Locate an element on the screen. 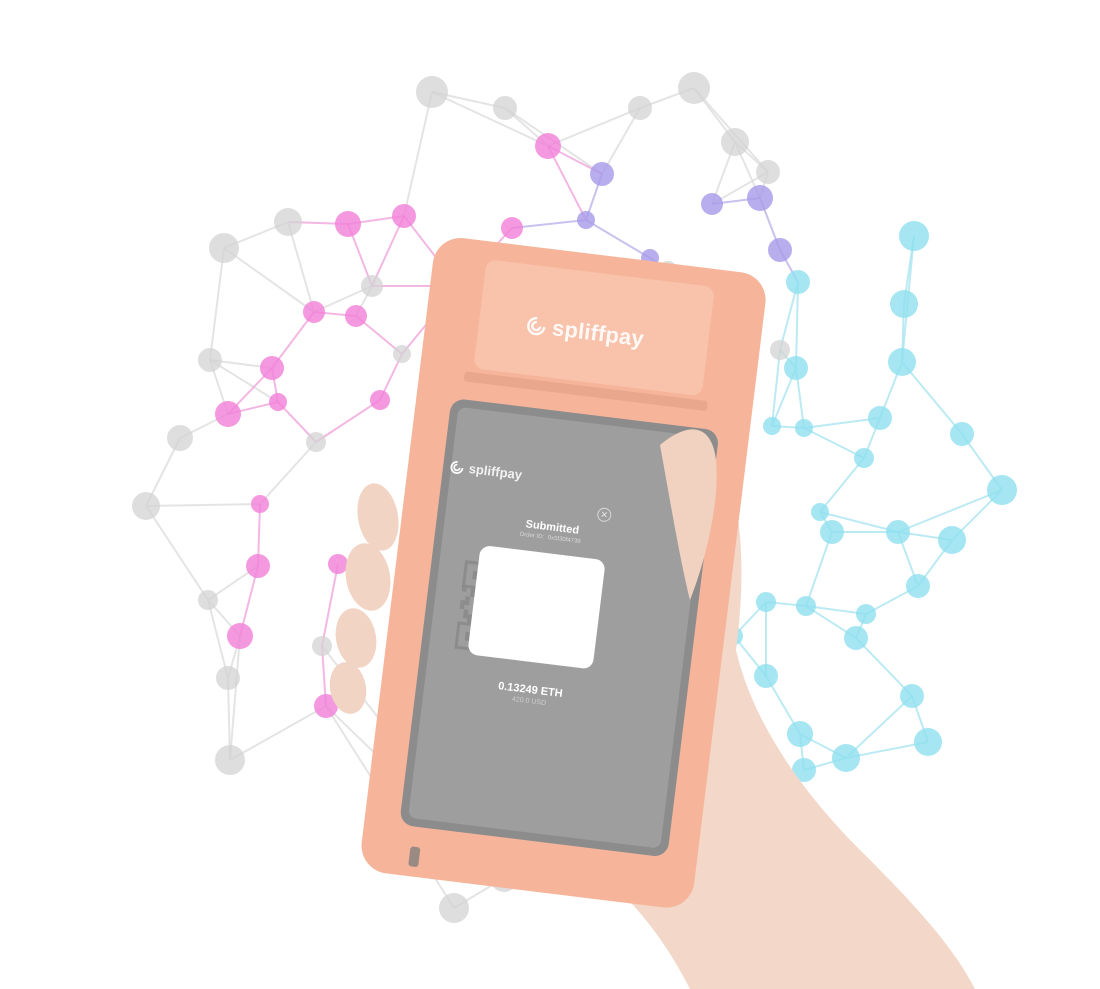 The width and height of the screenshot is (1100, 989). app-brand: spliffpay is located at coordinates (486, 471).